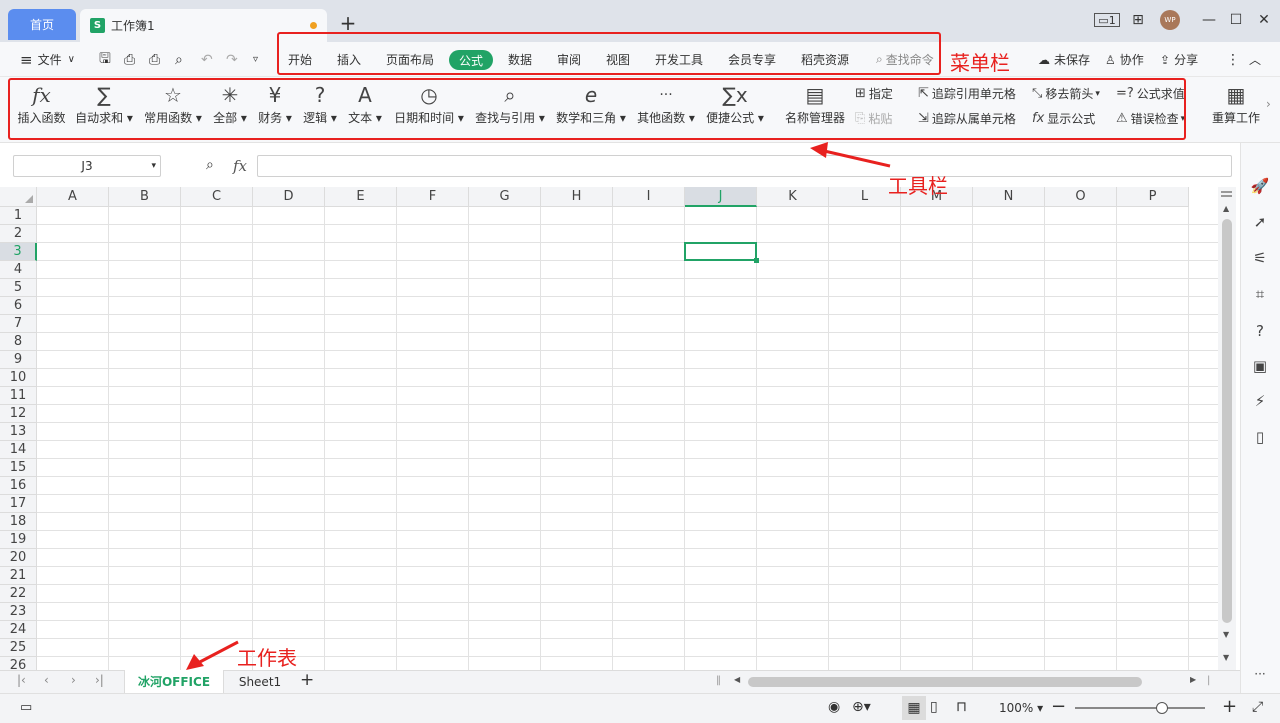 This screenshot has height=723, width=1280. I want to click on vertical-scrollbar: ▲ ▼ ▼, so click(1227, 428).